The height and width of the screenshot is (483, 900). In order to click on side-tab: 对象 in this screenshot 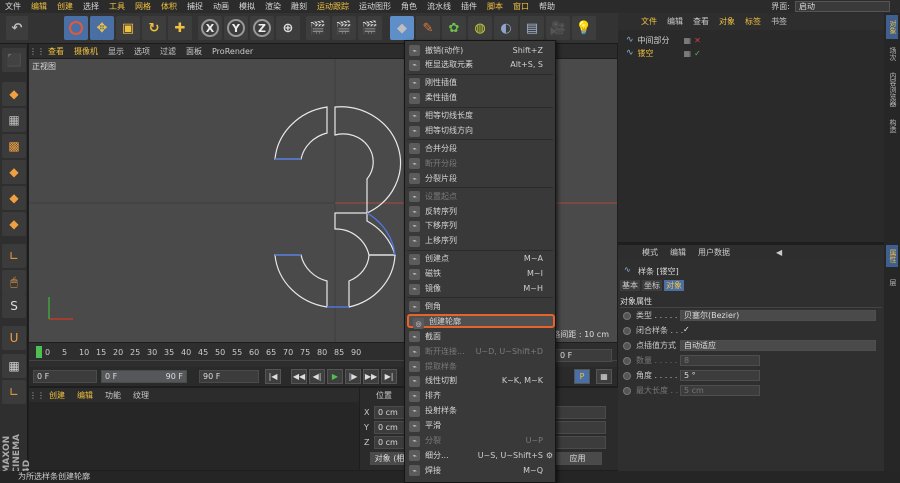, I will do `click(892, 27)`.